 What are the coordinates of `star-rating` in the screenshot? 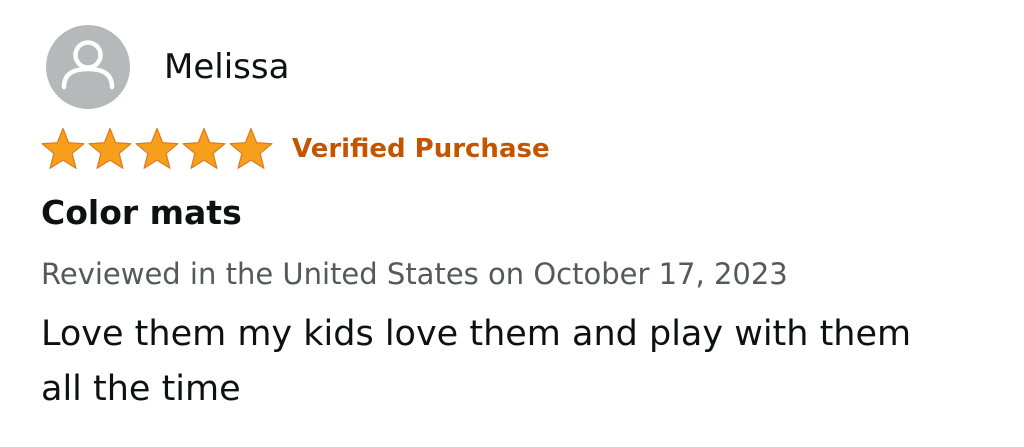 It's located at (157, 149).